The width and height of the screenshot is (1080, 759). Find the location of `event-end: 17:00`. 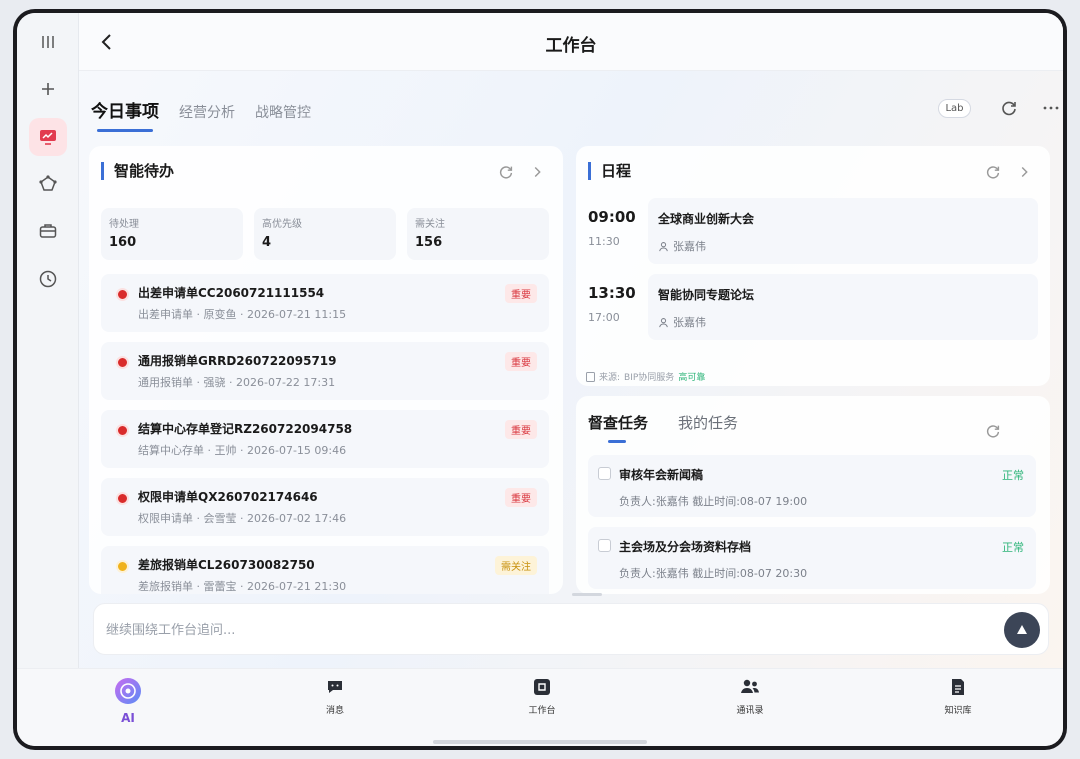

event-end: 17:00 is located at coordinates (604, 317).